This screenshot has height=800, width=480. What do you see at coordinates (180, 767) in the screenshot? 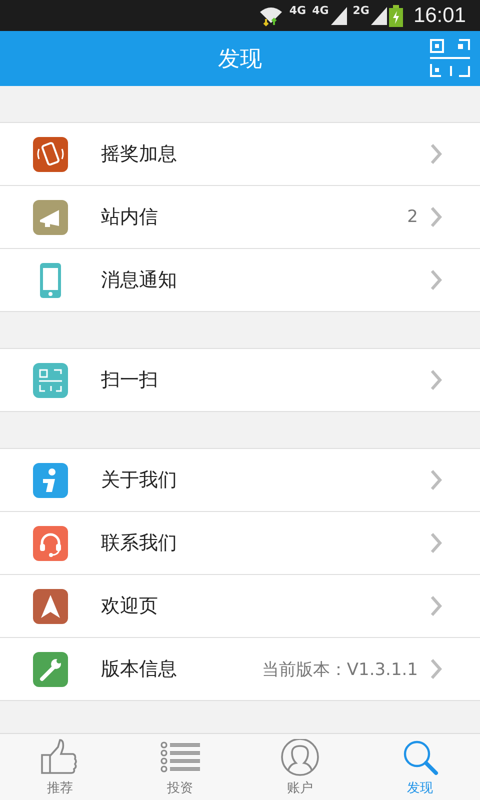
I see `tab: 投资` at bounding box center [180, 767].